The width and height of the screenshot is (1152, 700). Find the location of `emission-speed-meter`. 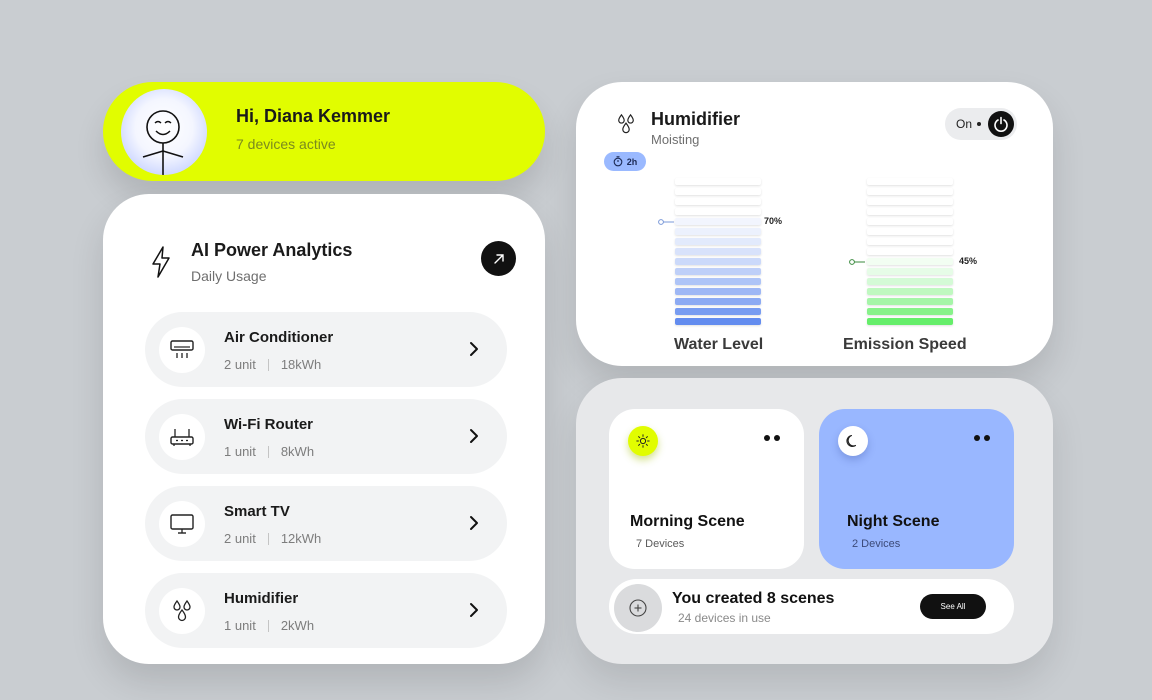

emission-speed-meter is located at coordinates (910, 252).